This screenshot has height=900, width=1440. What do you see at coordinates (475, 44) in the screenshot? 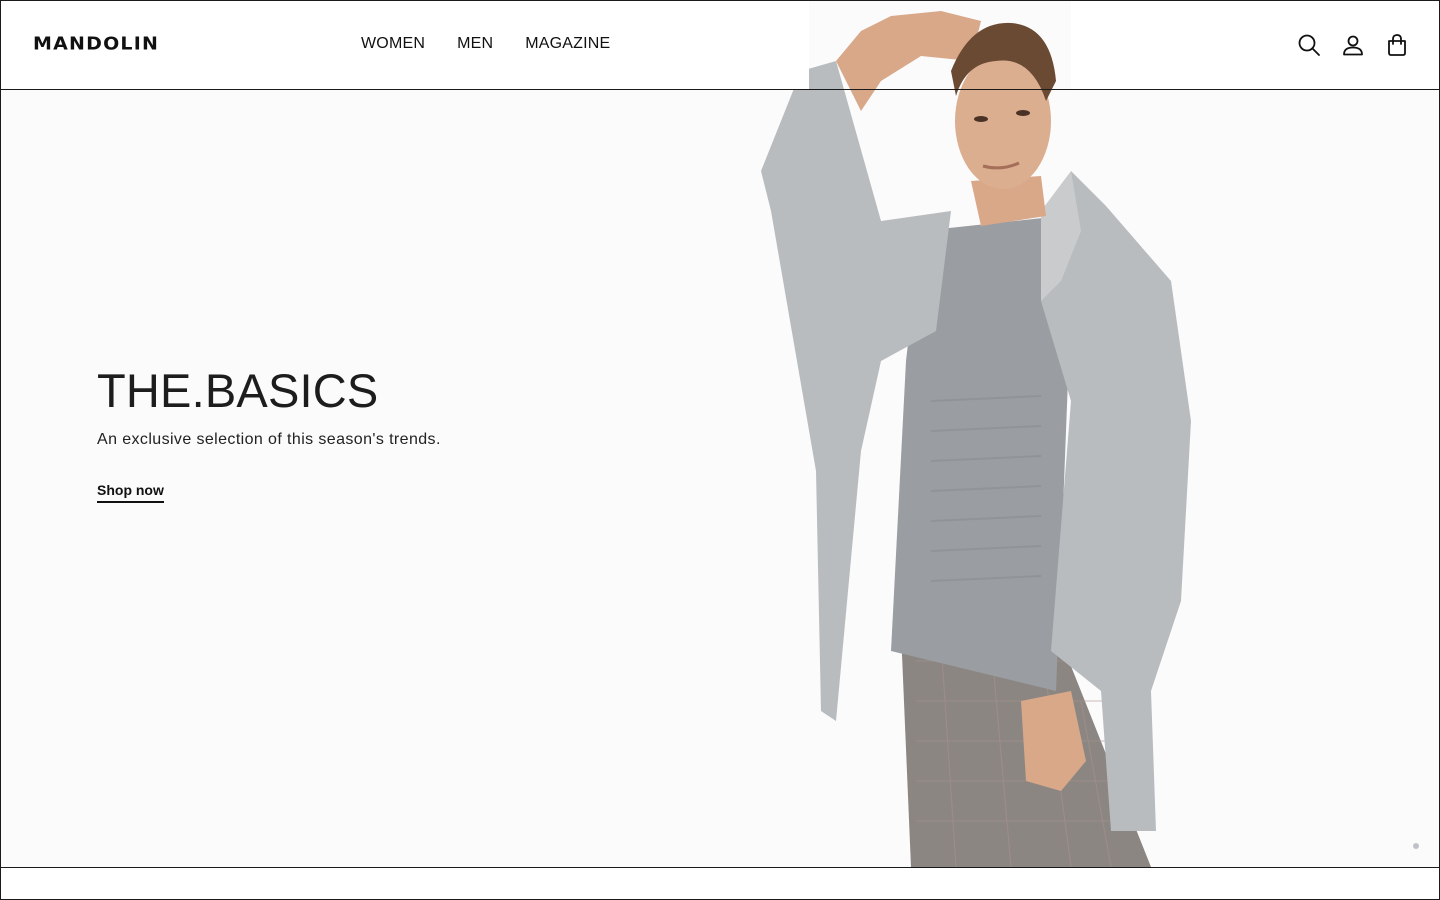
I see `nav-item-men: MEN` at bounding box center [475, 44].